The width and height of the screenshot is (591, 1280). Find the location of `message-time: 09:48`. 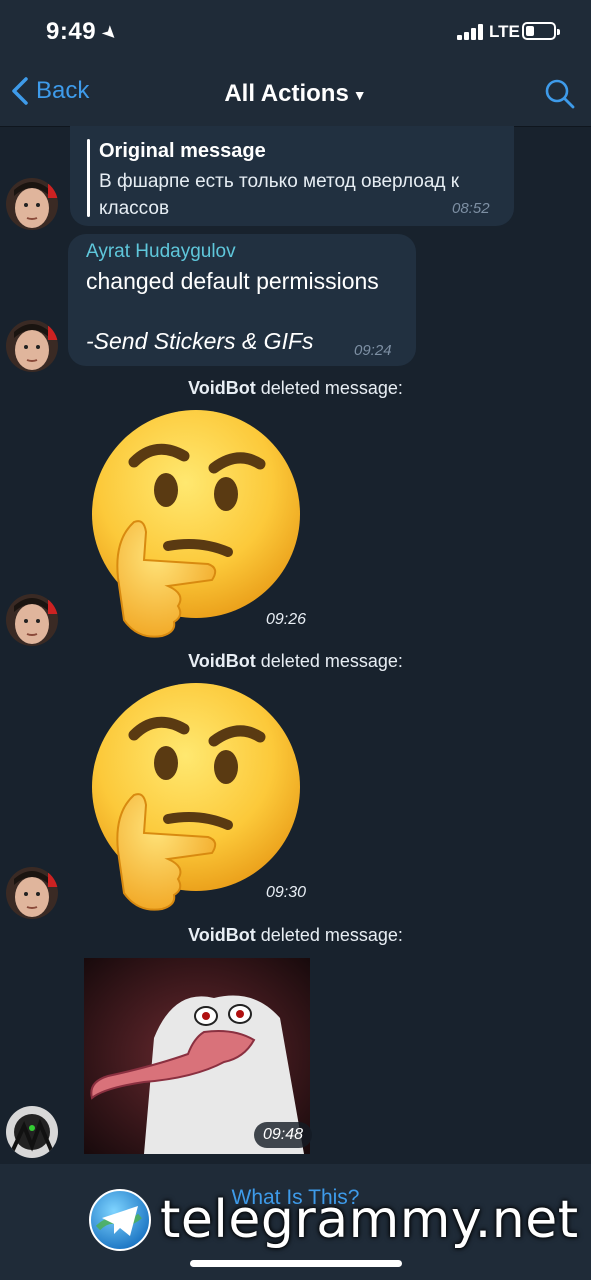

message-time: 09:48 is located at coordinates (283, 1135).